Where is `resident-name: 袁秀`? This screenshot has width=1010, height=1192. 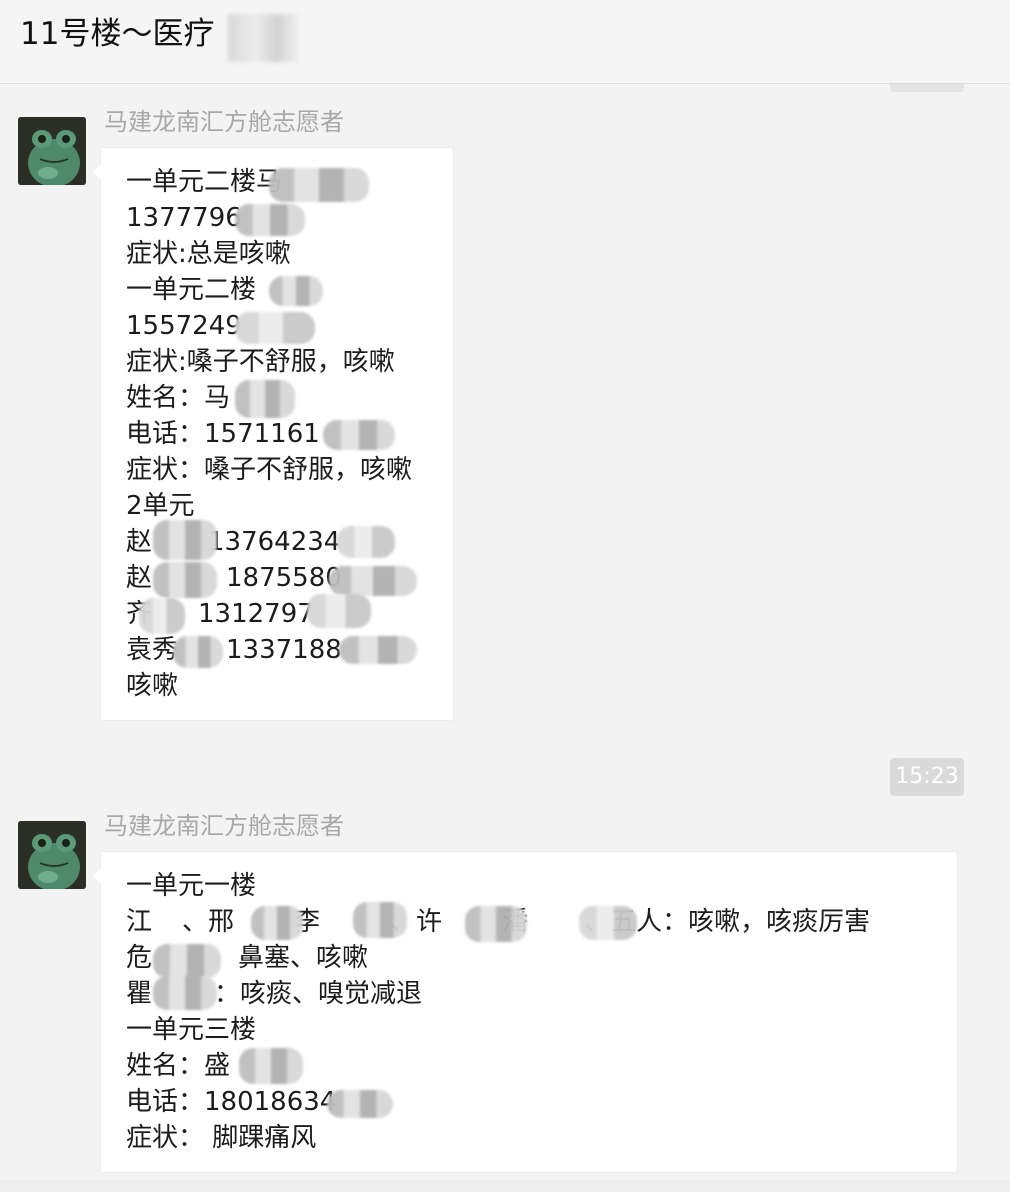
resident-name: 袁秀 is located at coordinates (152, 650).